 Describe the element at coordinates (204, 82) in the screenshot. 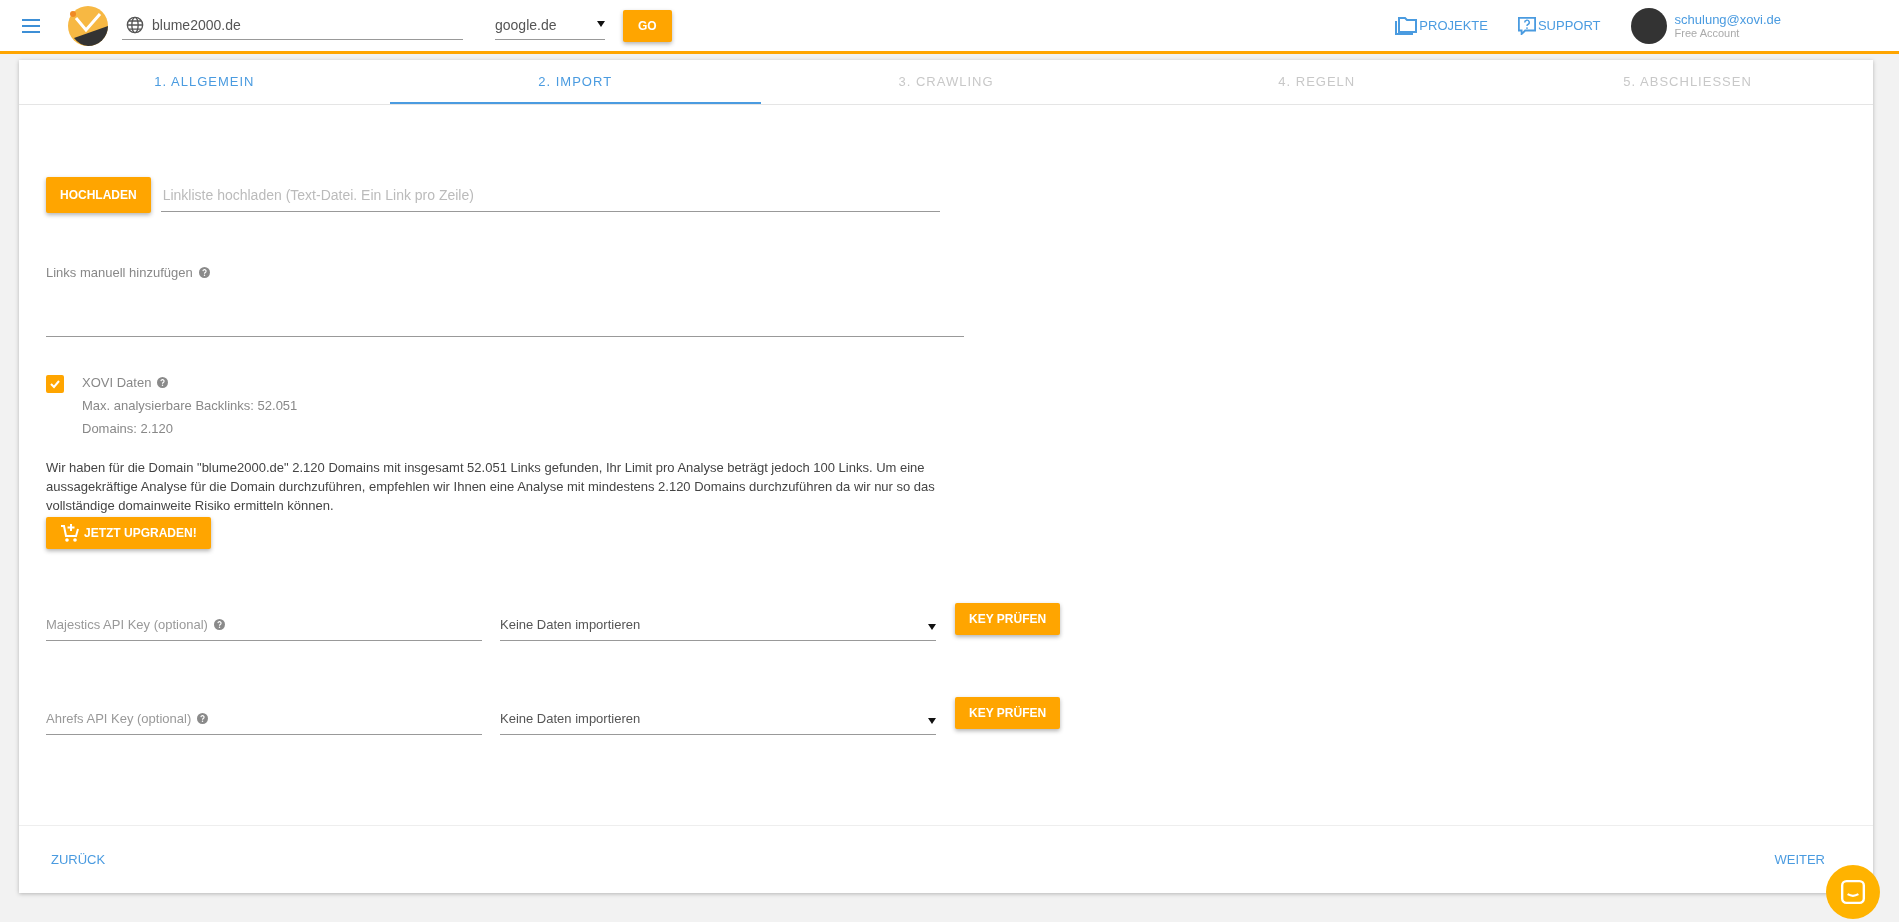

I see `step-tab: 1. ALLGEMEIN` at that location.